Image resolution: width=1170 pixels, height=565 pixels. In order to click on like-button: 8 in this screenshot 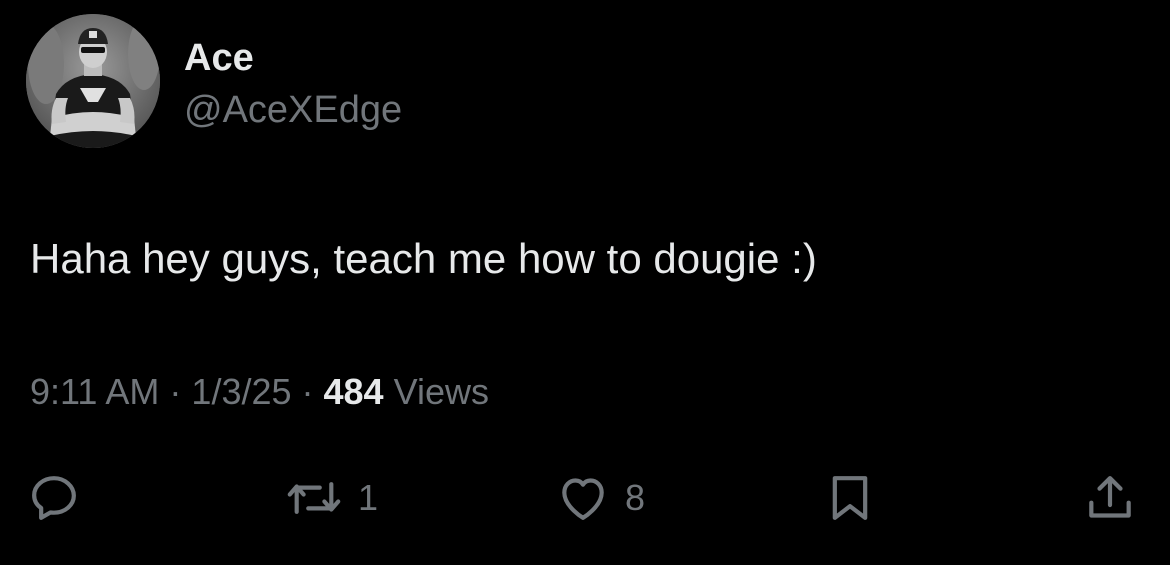, I will do `click(600, 498)`.